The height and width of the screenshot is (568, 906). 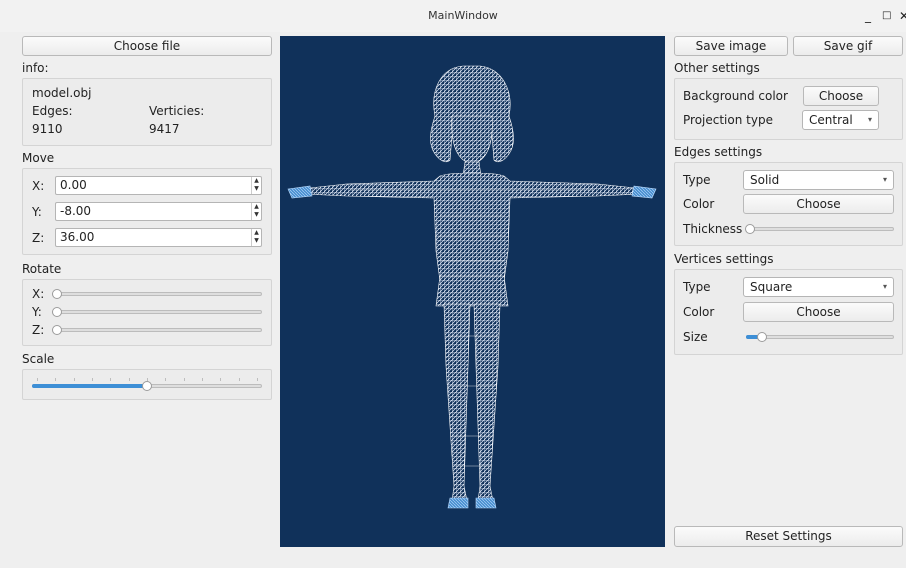 I want to click on move-z-label: Z:, so click(x=38, y=238).